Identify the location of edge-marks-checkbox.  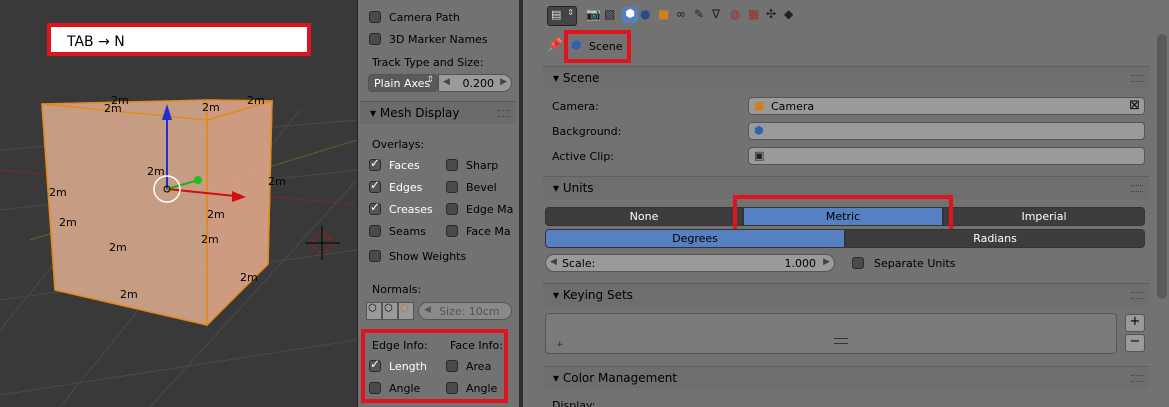
(452, 209).